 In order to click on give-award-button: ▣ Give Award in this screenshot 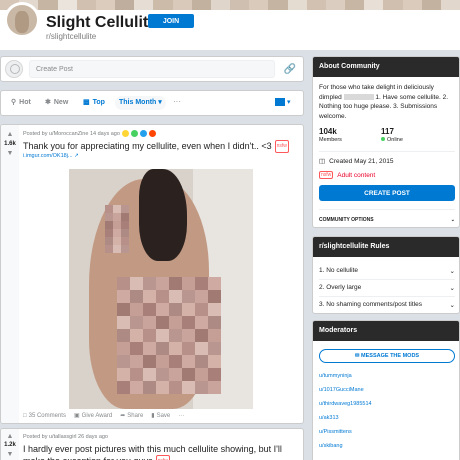, I will do `click(93, 416)`.